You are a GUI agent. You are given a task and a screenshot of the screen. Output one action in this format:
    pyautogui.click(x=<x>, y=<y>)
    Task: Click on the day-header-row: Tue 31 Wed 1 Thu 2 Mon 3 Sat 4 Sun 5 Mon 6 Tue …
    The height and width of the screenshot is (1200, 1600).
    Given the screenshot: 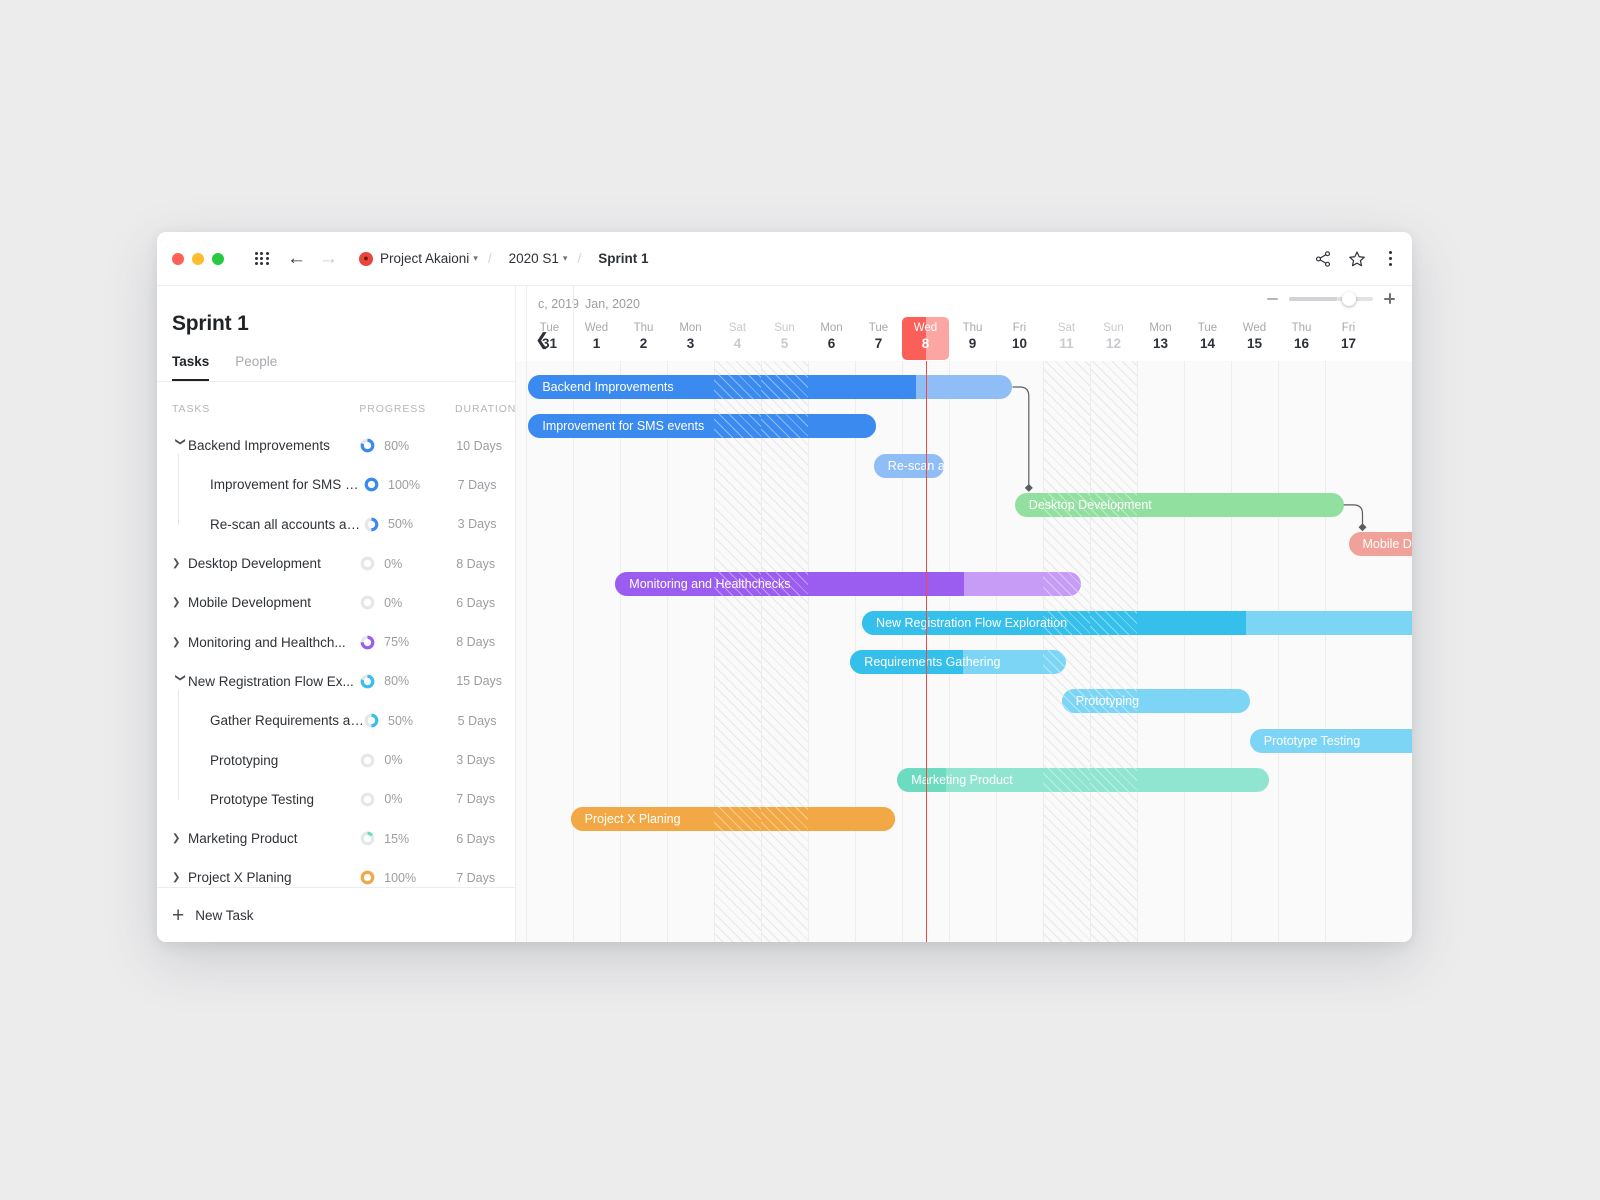 What is the action you would take?
    pyautogui.click(x=964, y=339)
    